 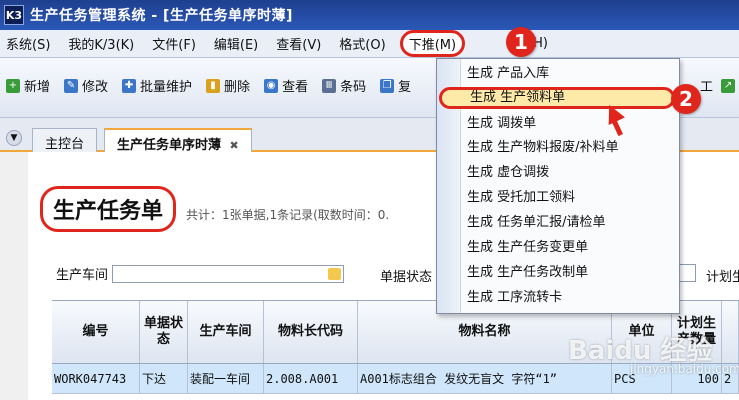 I want to click on barcode-button: Ⅲ 条码, so click(x=344, y=85).